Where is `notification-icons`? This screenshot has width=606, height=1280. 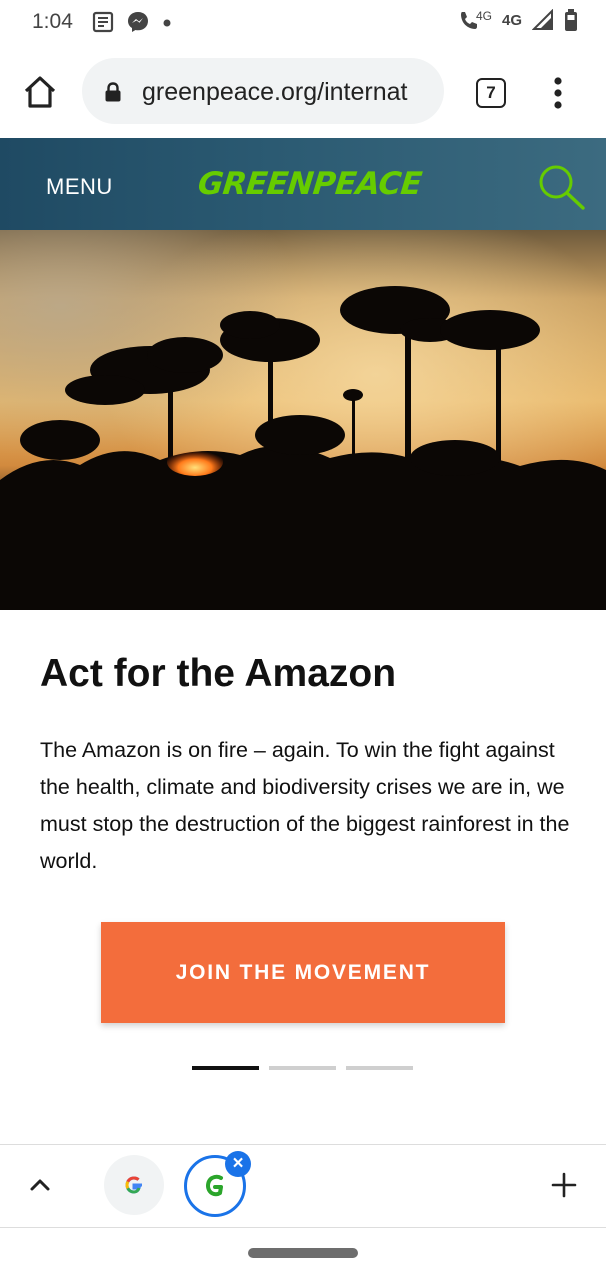 notification-icons is located at coordinates (132, 22).